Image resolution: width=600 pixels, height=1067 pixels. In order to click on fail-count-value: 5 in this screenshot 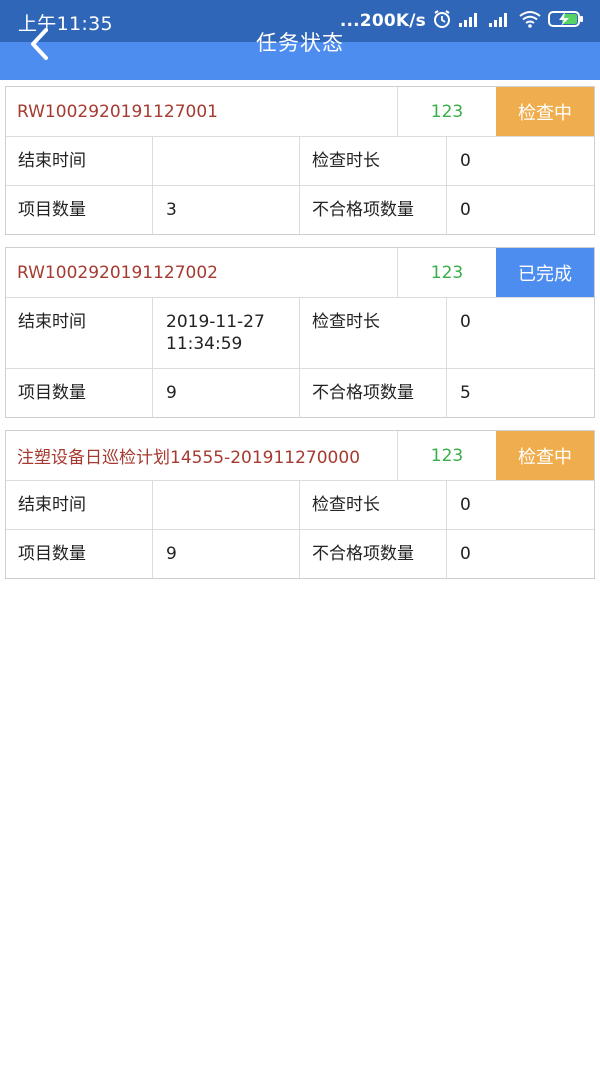, I will do `click(465, 393)`.